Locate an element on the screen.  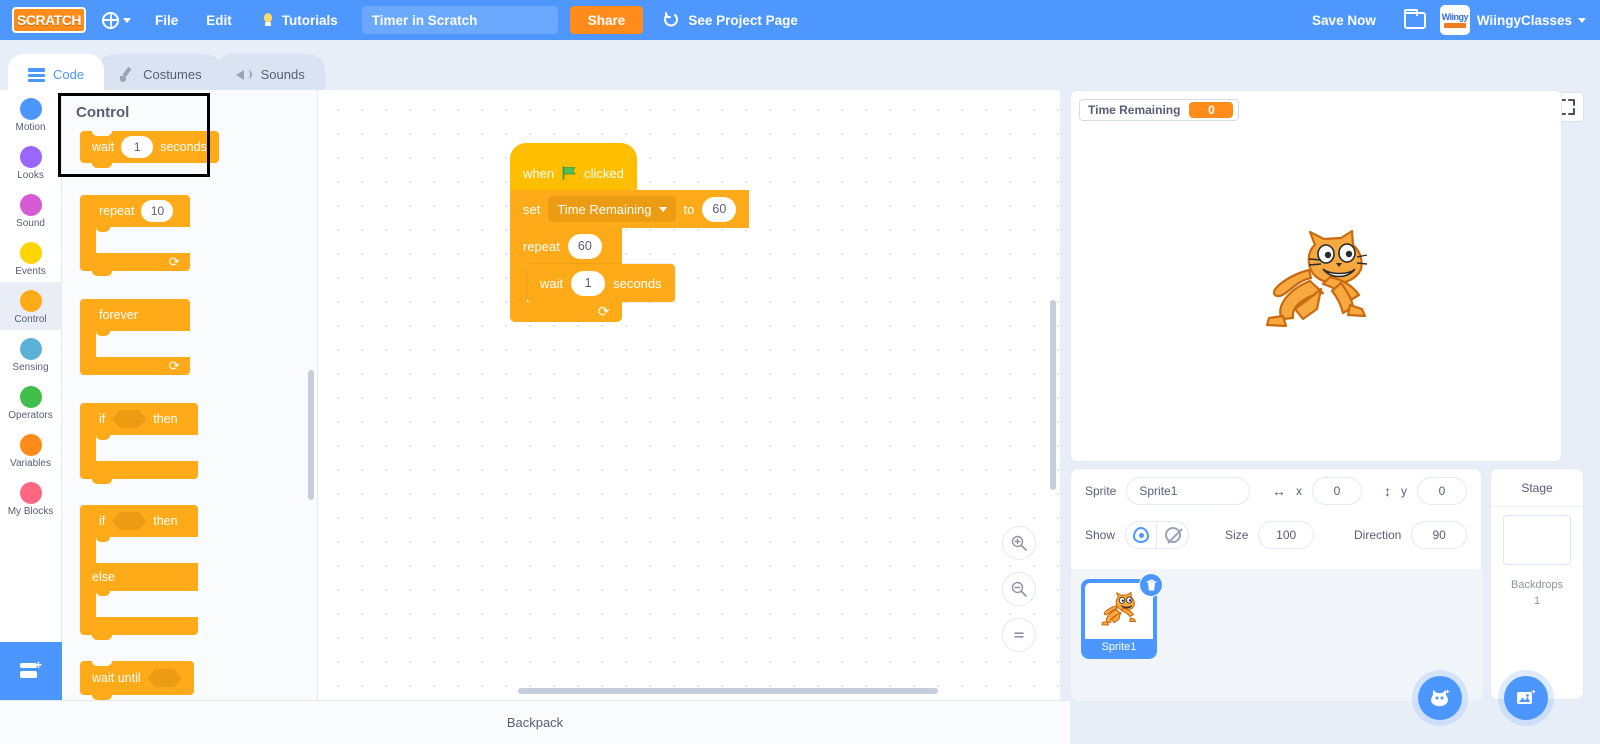
share-button: Share is located at coordinates (606, 20).